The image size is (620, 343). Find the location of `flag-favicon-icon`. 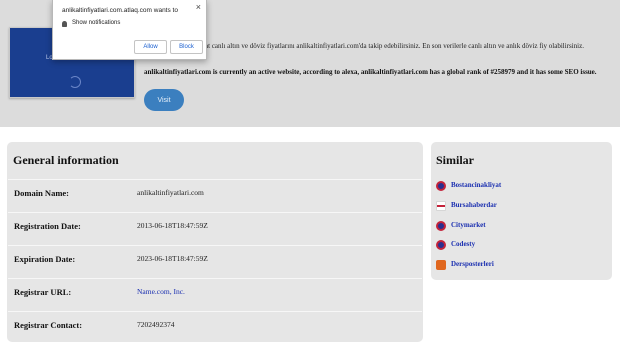

flag-favicon-icon is located at coordinates (441, 206).